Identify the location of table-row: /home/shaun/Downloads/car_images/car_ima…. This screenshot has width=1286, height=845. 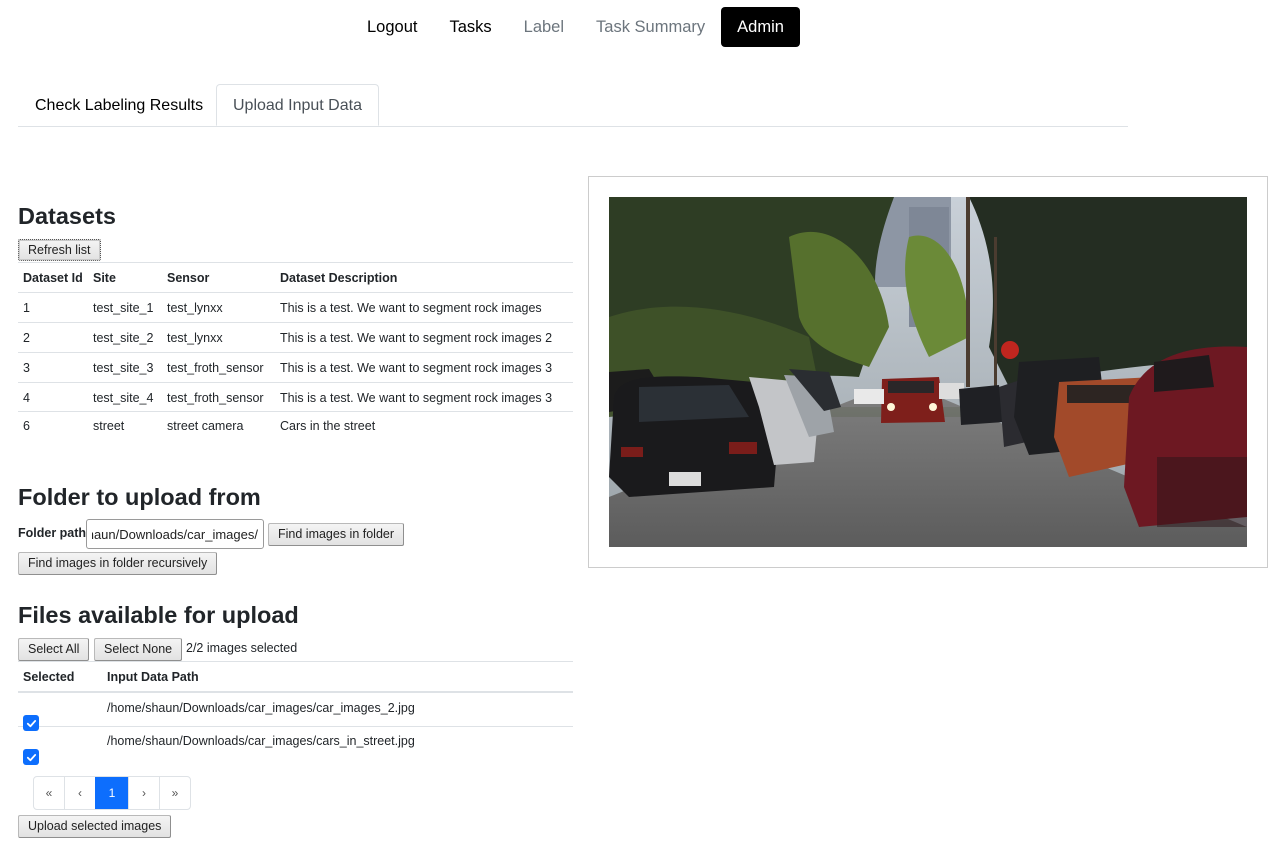
(295, 708).